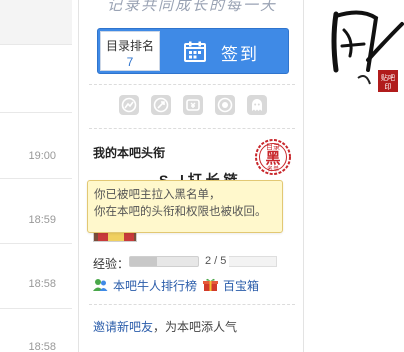  I want to click on svg-text: 印, so click(388, 87).